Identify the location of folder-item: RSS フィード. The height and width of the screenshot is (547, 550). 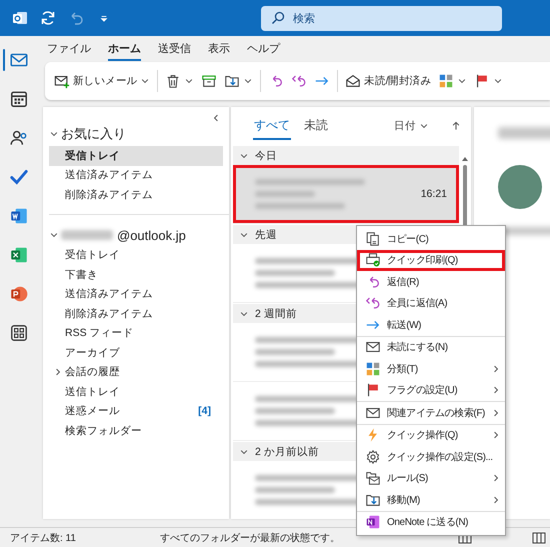
(136, 333).